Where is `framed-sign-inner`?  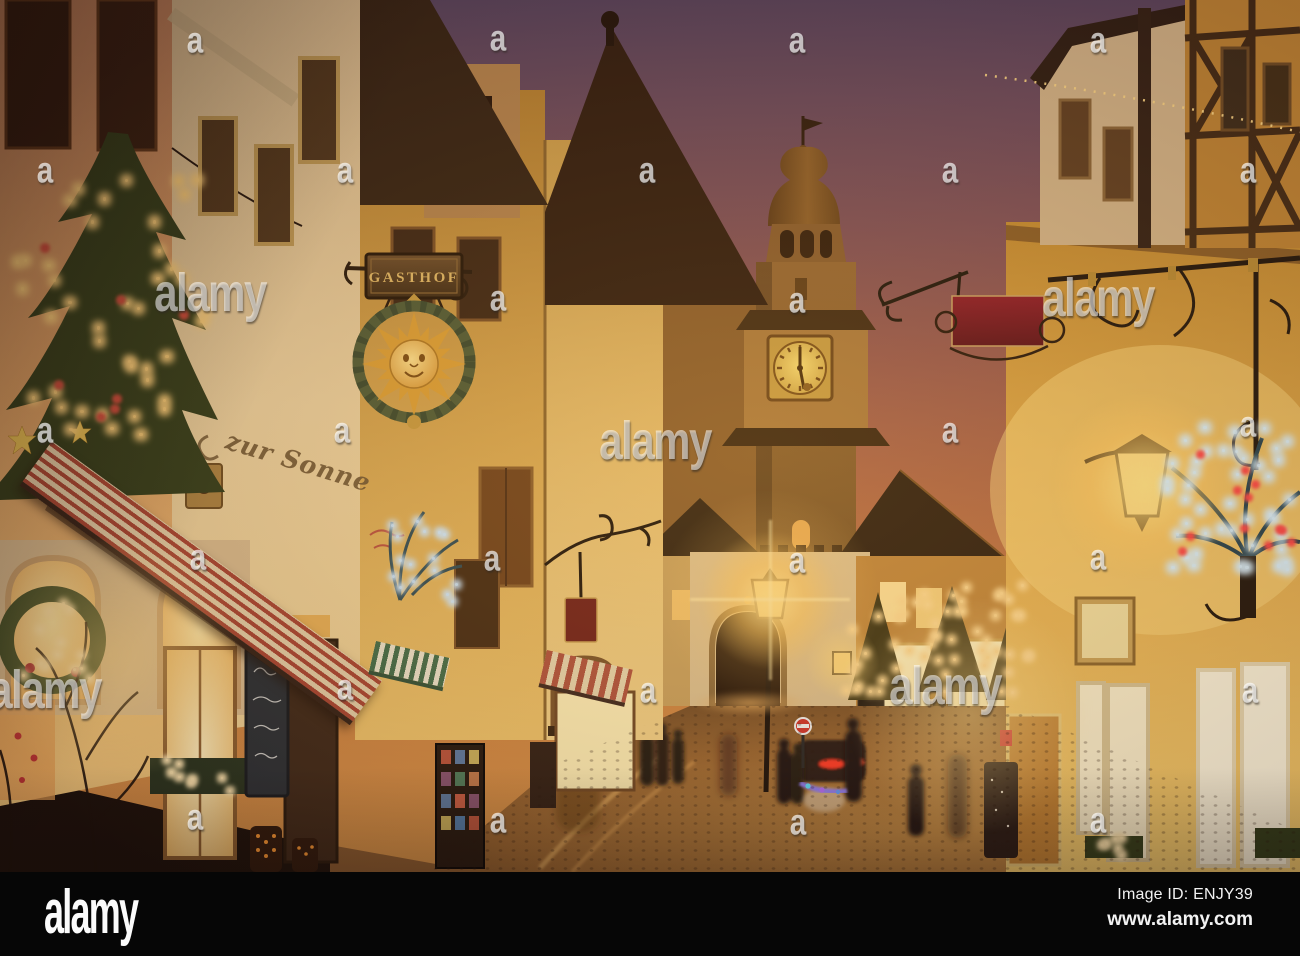 framed-sign-inner is located at coordinates (1105, 631).